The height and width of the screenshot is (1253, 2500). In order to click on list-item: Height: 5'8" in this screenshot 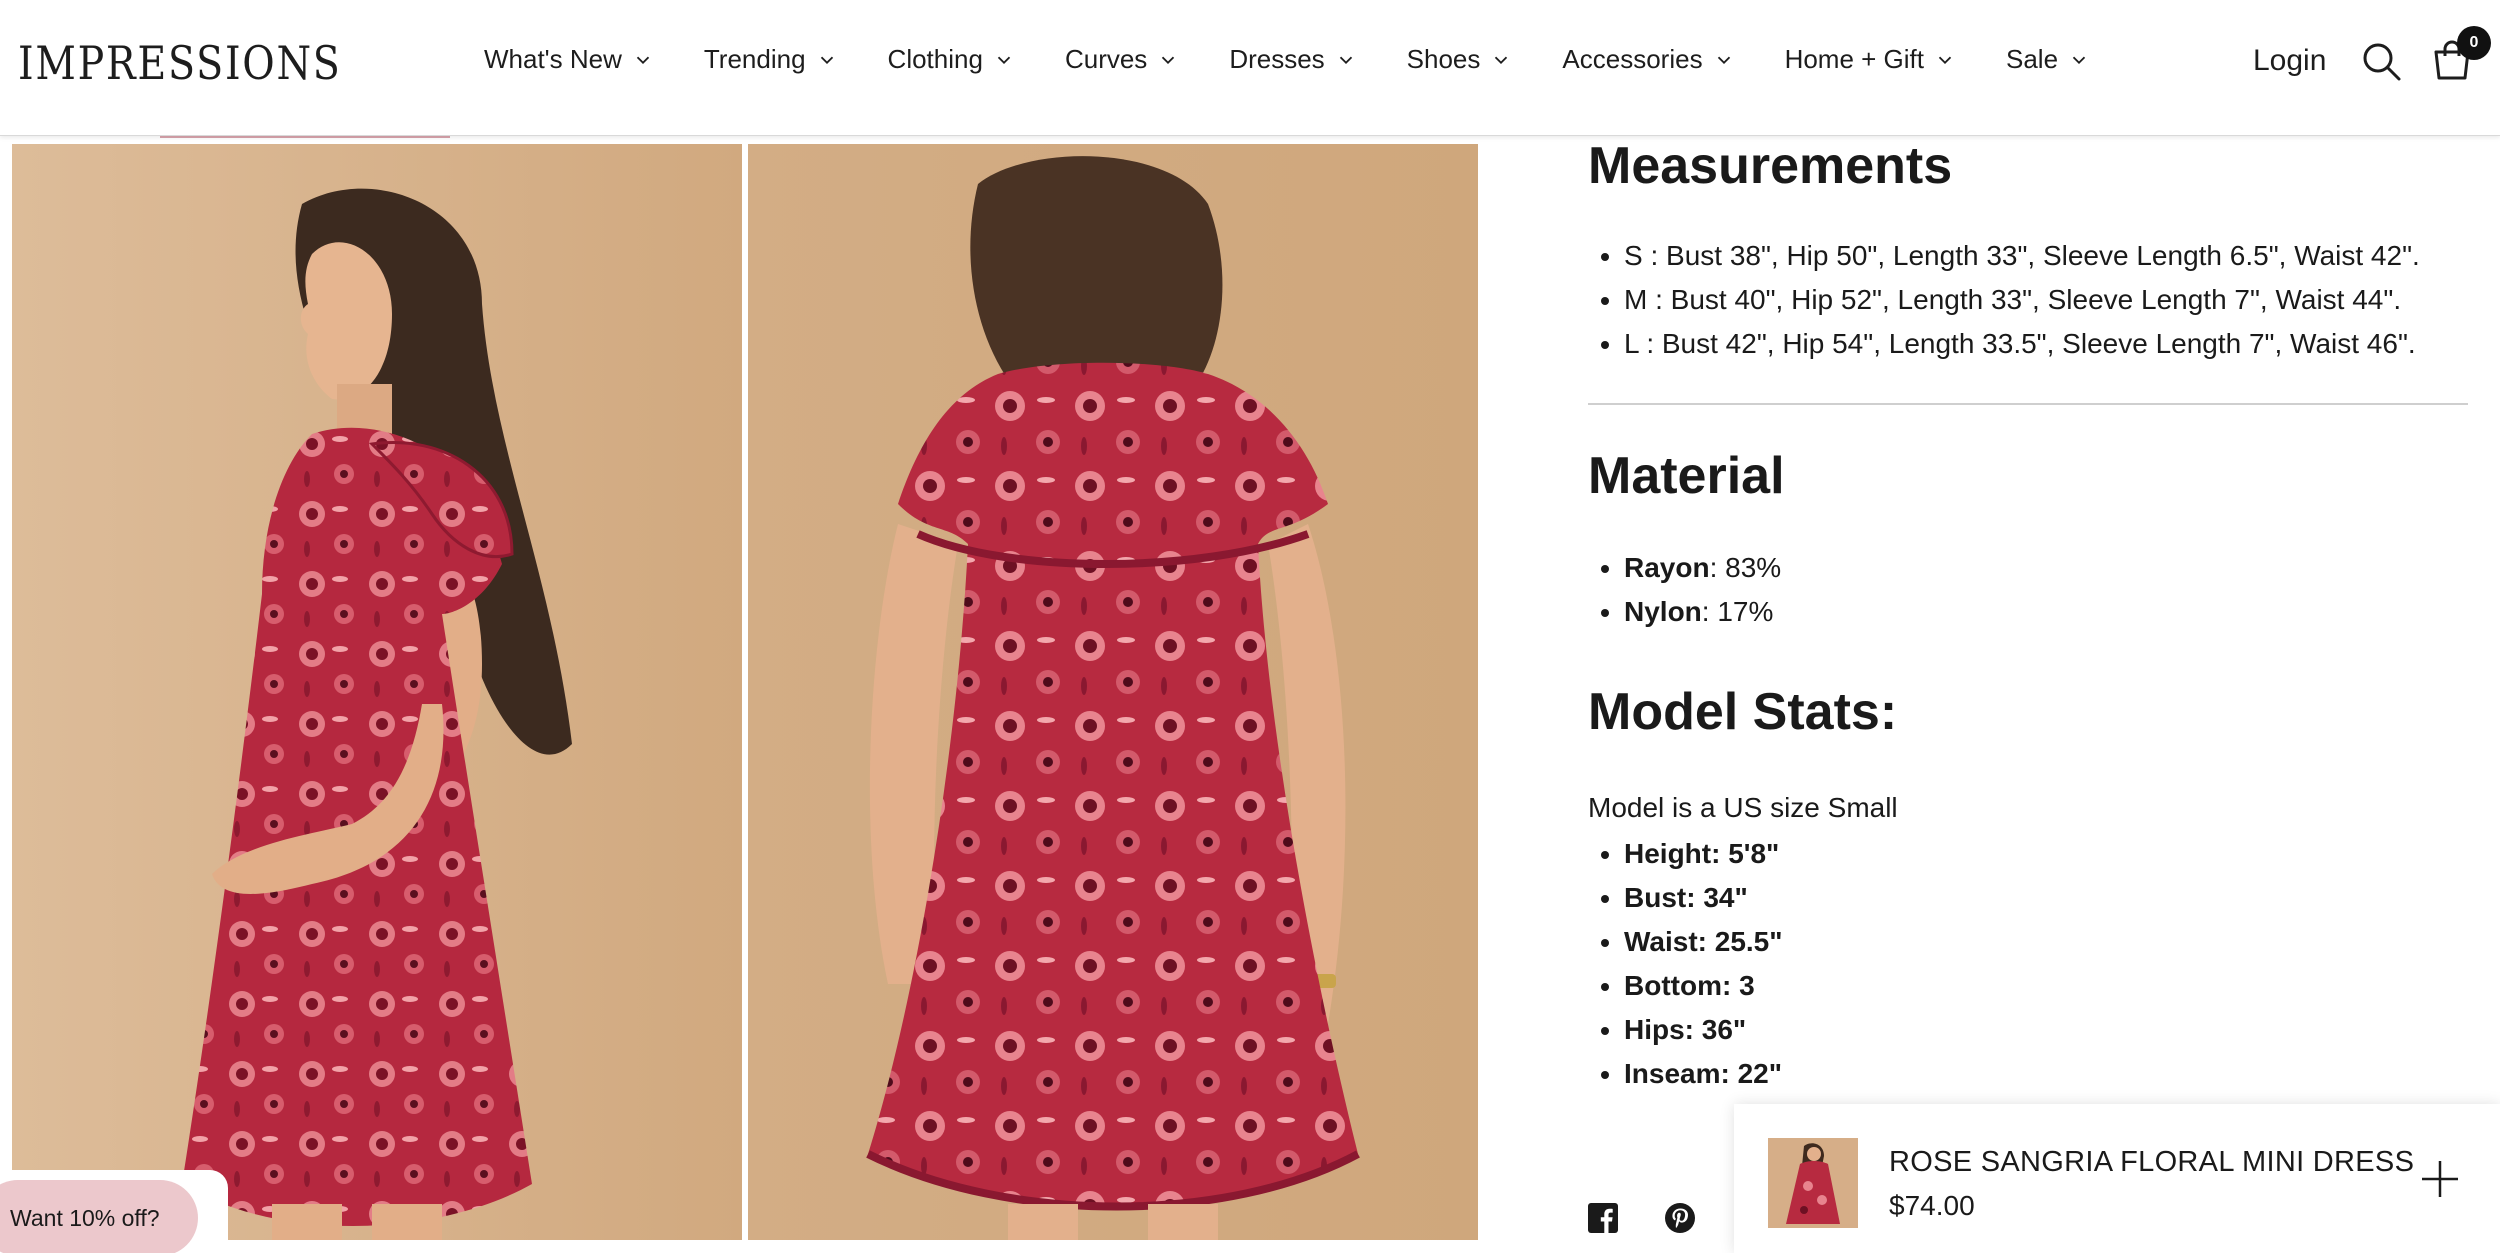, I will do `click(1703, 854)`.